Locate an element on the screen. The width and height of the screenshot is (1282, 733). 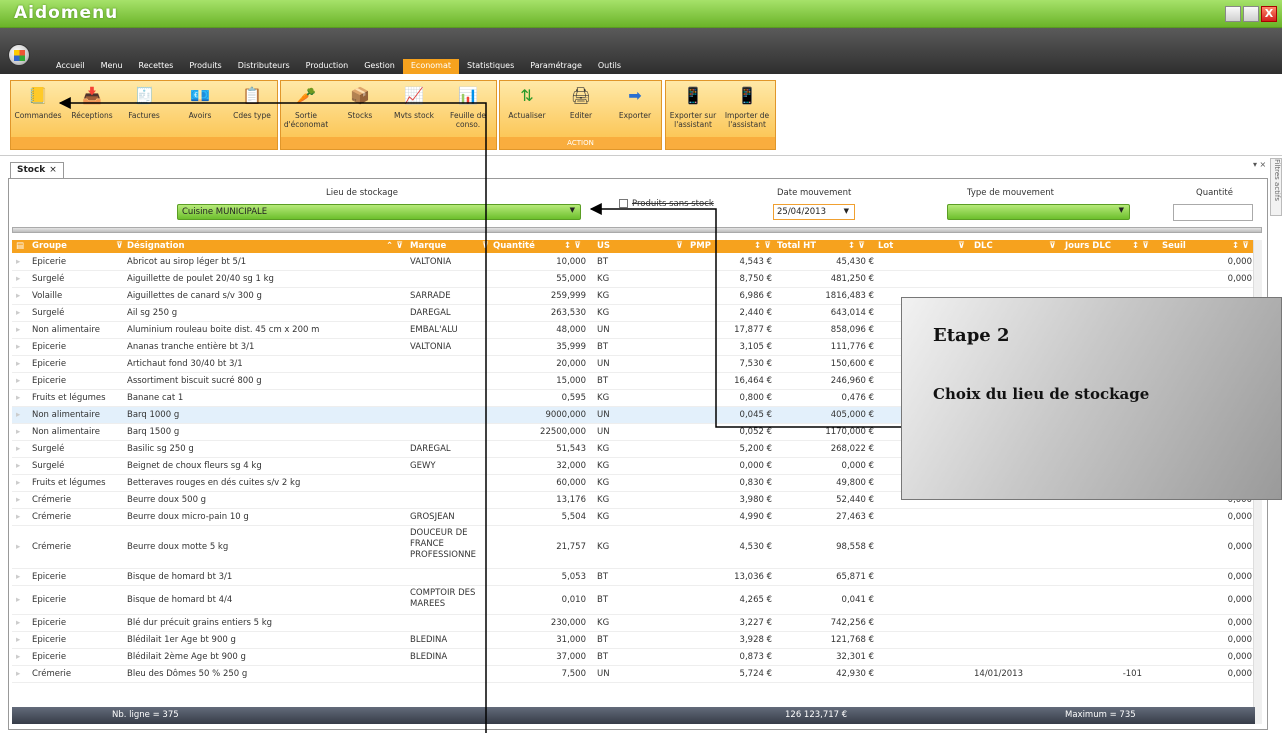
lieu-stockage-combo: Cuisine MUNICIPALE ▼ is located at coordinates (379, 212).